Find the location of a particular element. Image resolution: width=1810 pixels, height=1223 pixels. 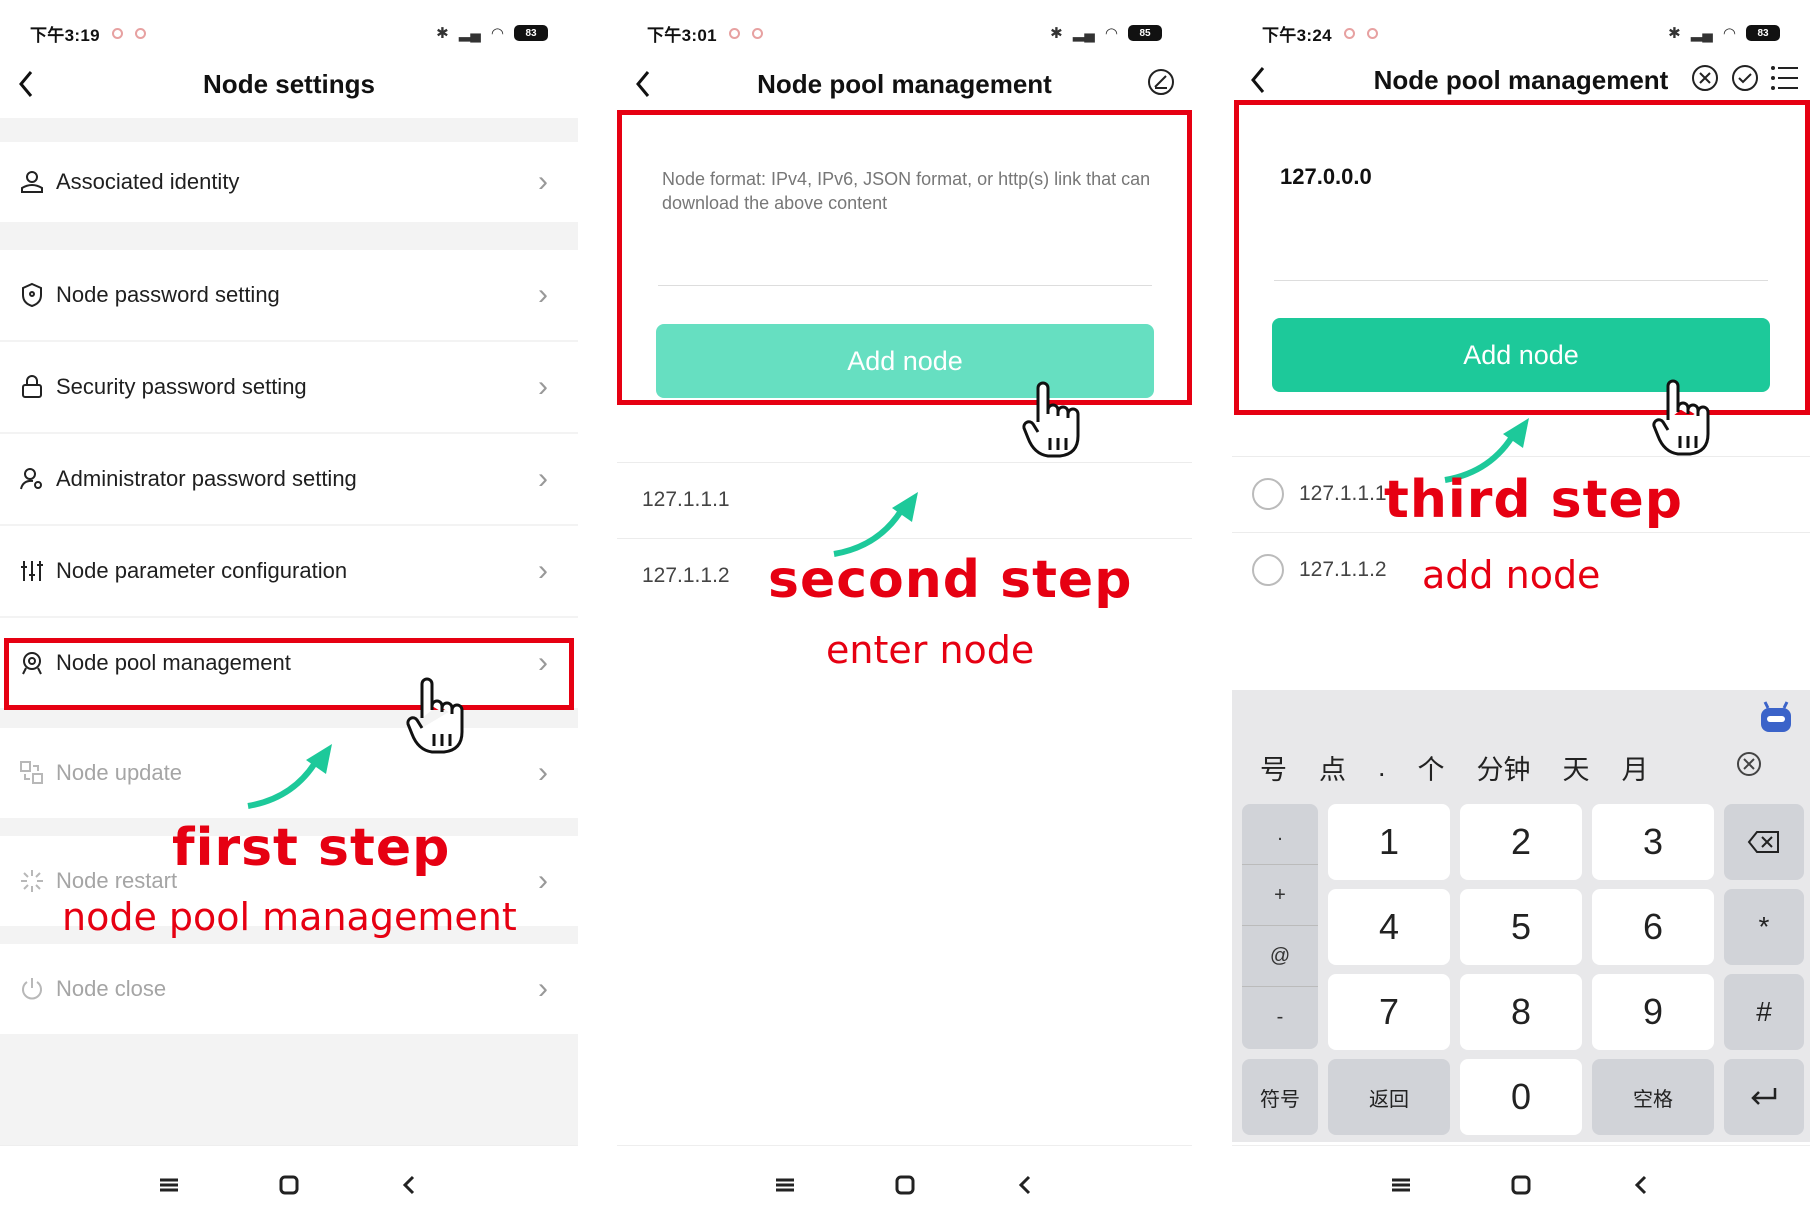

robot-icon is located at coordinates (1776, 720).